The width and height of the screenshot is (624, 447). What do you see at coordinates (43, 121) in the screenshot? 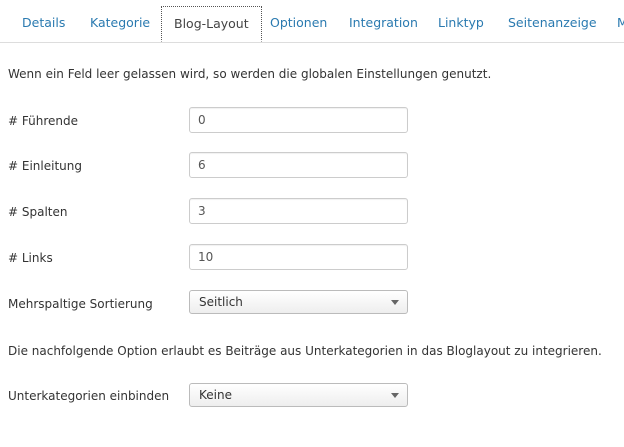
I see `leading-label: # Führende` at bounding box center [43, 121].